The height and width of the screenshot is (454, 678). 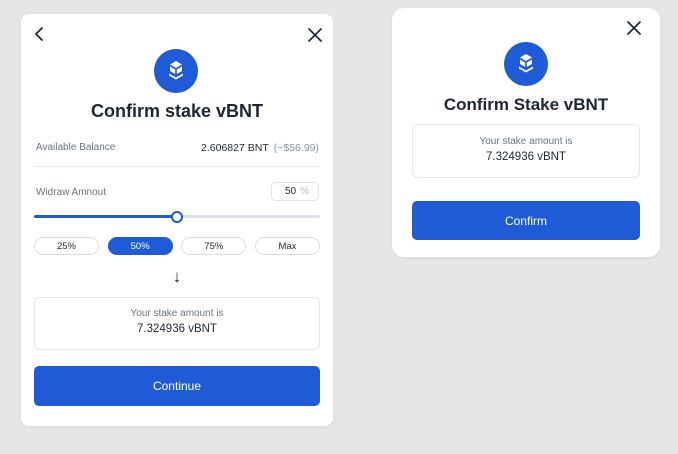 I want to click on modal-title: Confirm Stake vBNT, so click(x=526, y=104).